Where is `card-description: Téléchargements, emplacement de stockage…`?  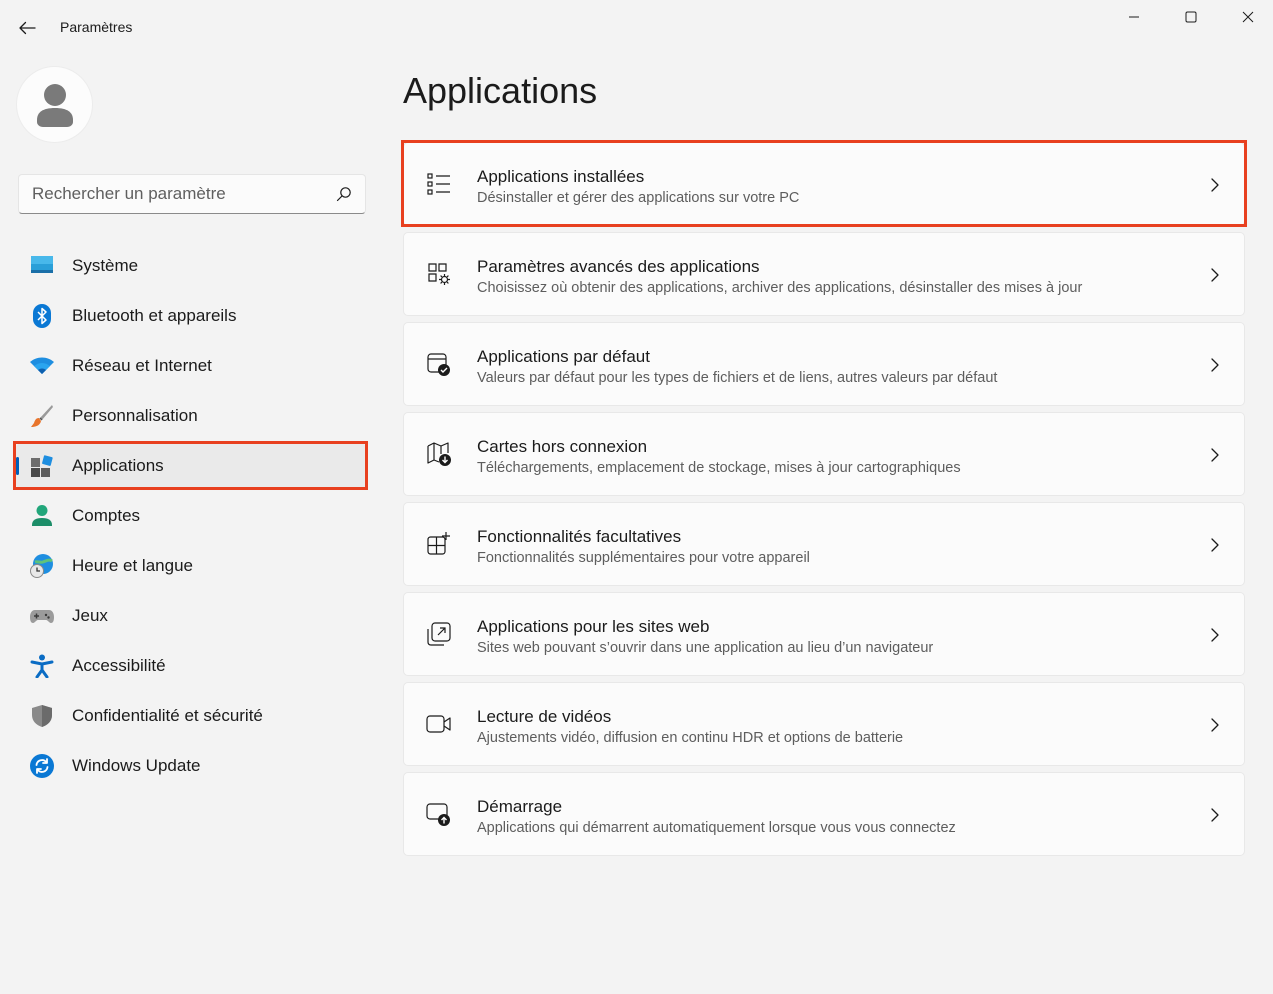 card-description: Téléchargements, emplacement de stockage… is located at coordinates (719, 468).